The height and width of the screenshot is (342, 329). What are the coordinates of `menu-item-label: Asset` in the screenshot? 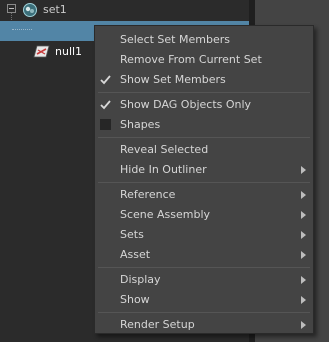 It's located at (135, 254).